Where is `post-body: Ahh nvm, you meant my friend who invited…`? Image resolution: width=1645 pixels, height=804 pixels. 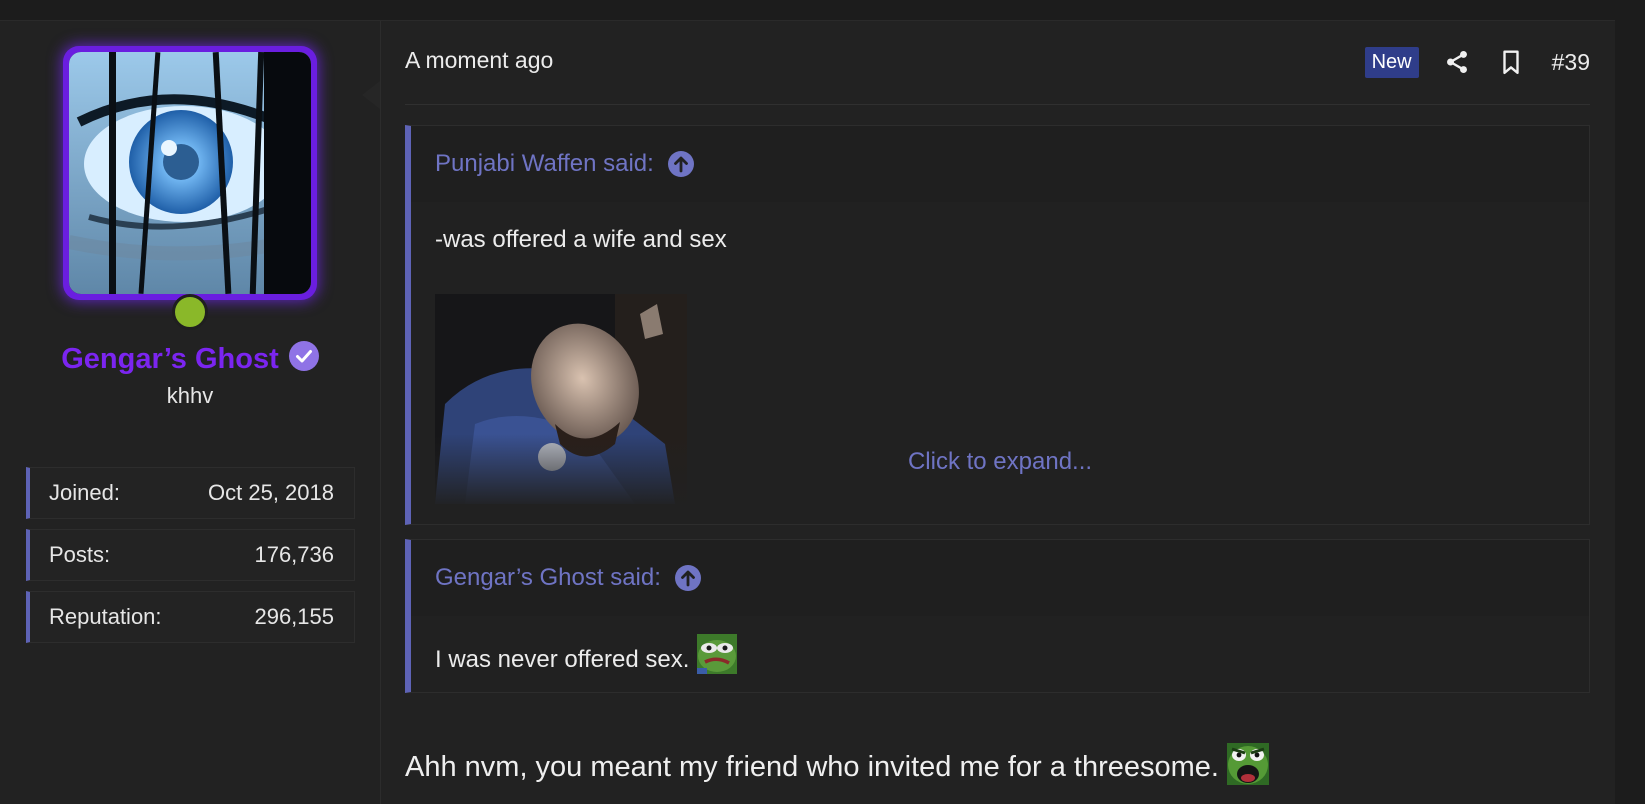
post-body: Ahh nvm, you meant my friend who invited… is located at coordinates (837, 764).